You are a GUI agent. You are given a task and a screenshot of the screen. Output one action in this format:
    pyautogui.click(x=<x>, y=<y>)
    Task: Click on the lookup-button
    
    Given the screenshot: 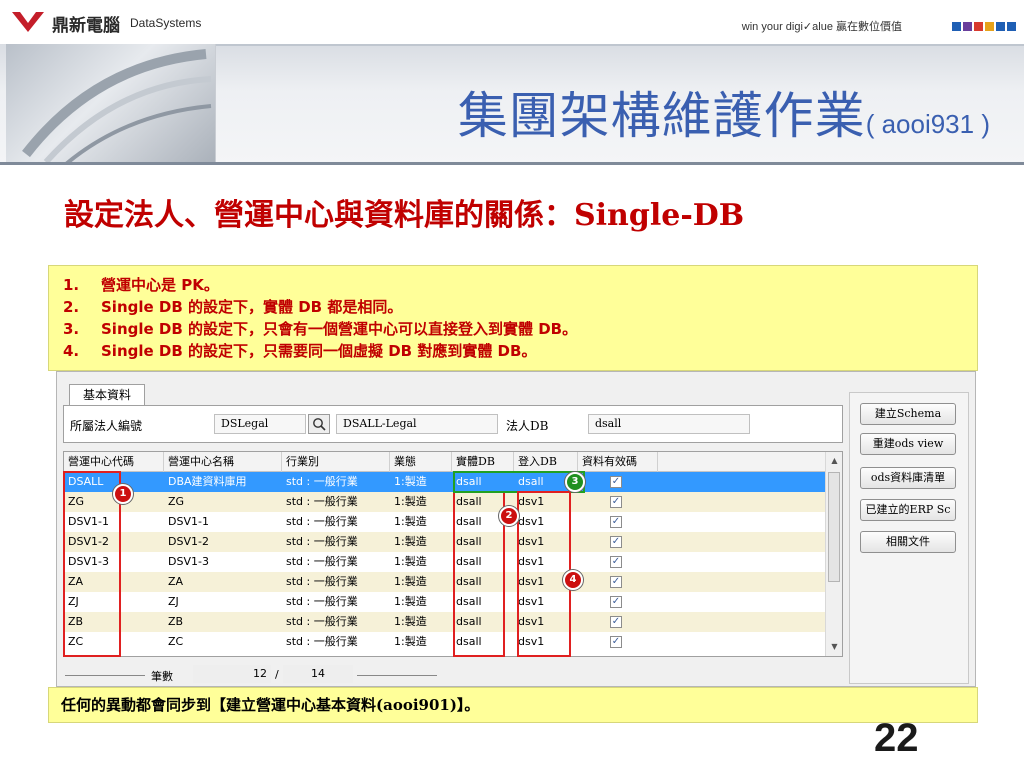 What is the action you would take?
    pyautogui.click(x=319, y=424)
    